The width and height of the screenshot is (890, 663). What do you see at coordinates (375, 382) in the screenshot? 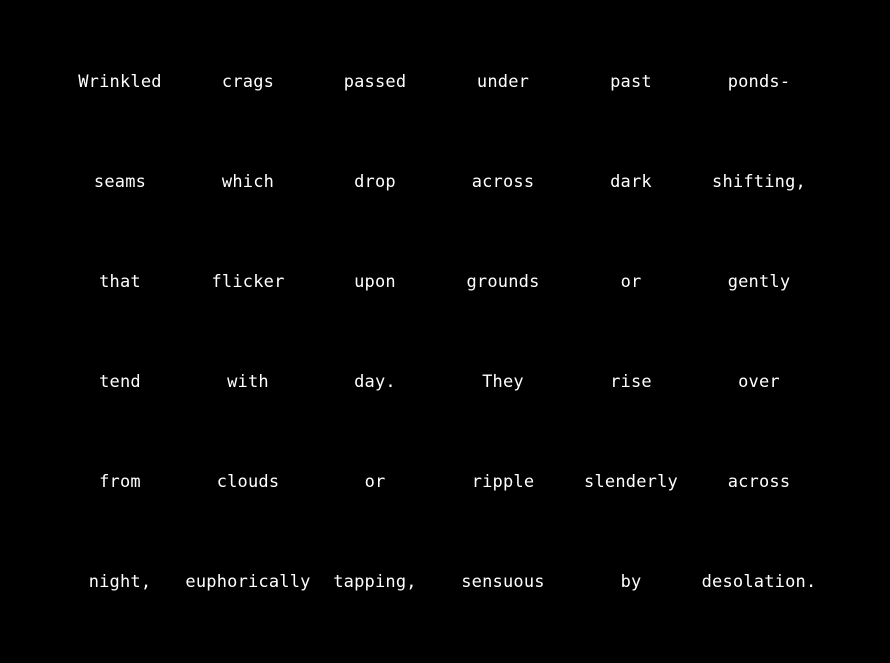
I see `word: day.` at bounding box center [375, 382].